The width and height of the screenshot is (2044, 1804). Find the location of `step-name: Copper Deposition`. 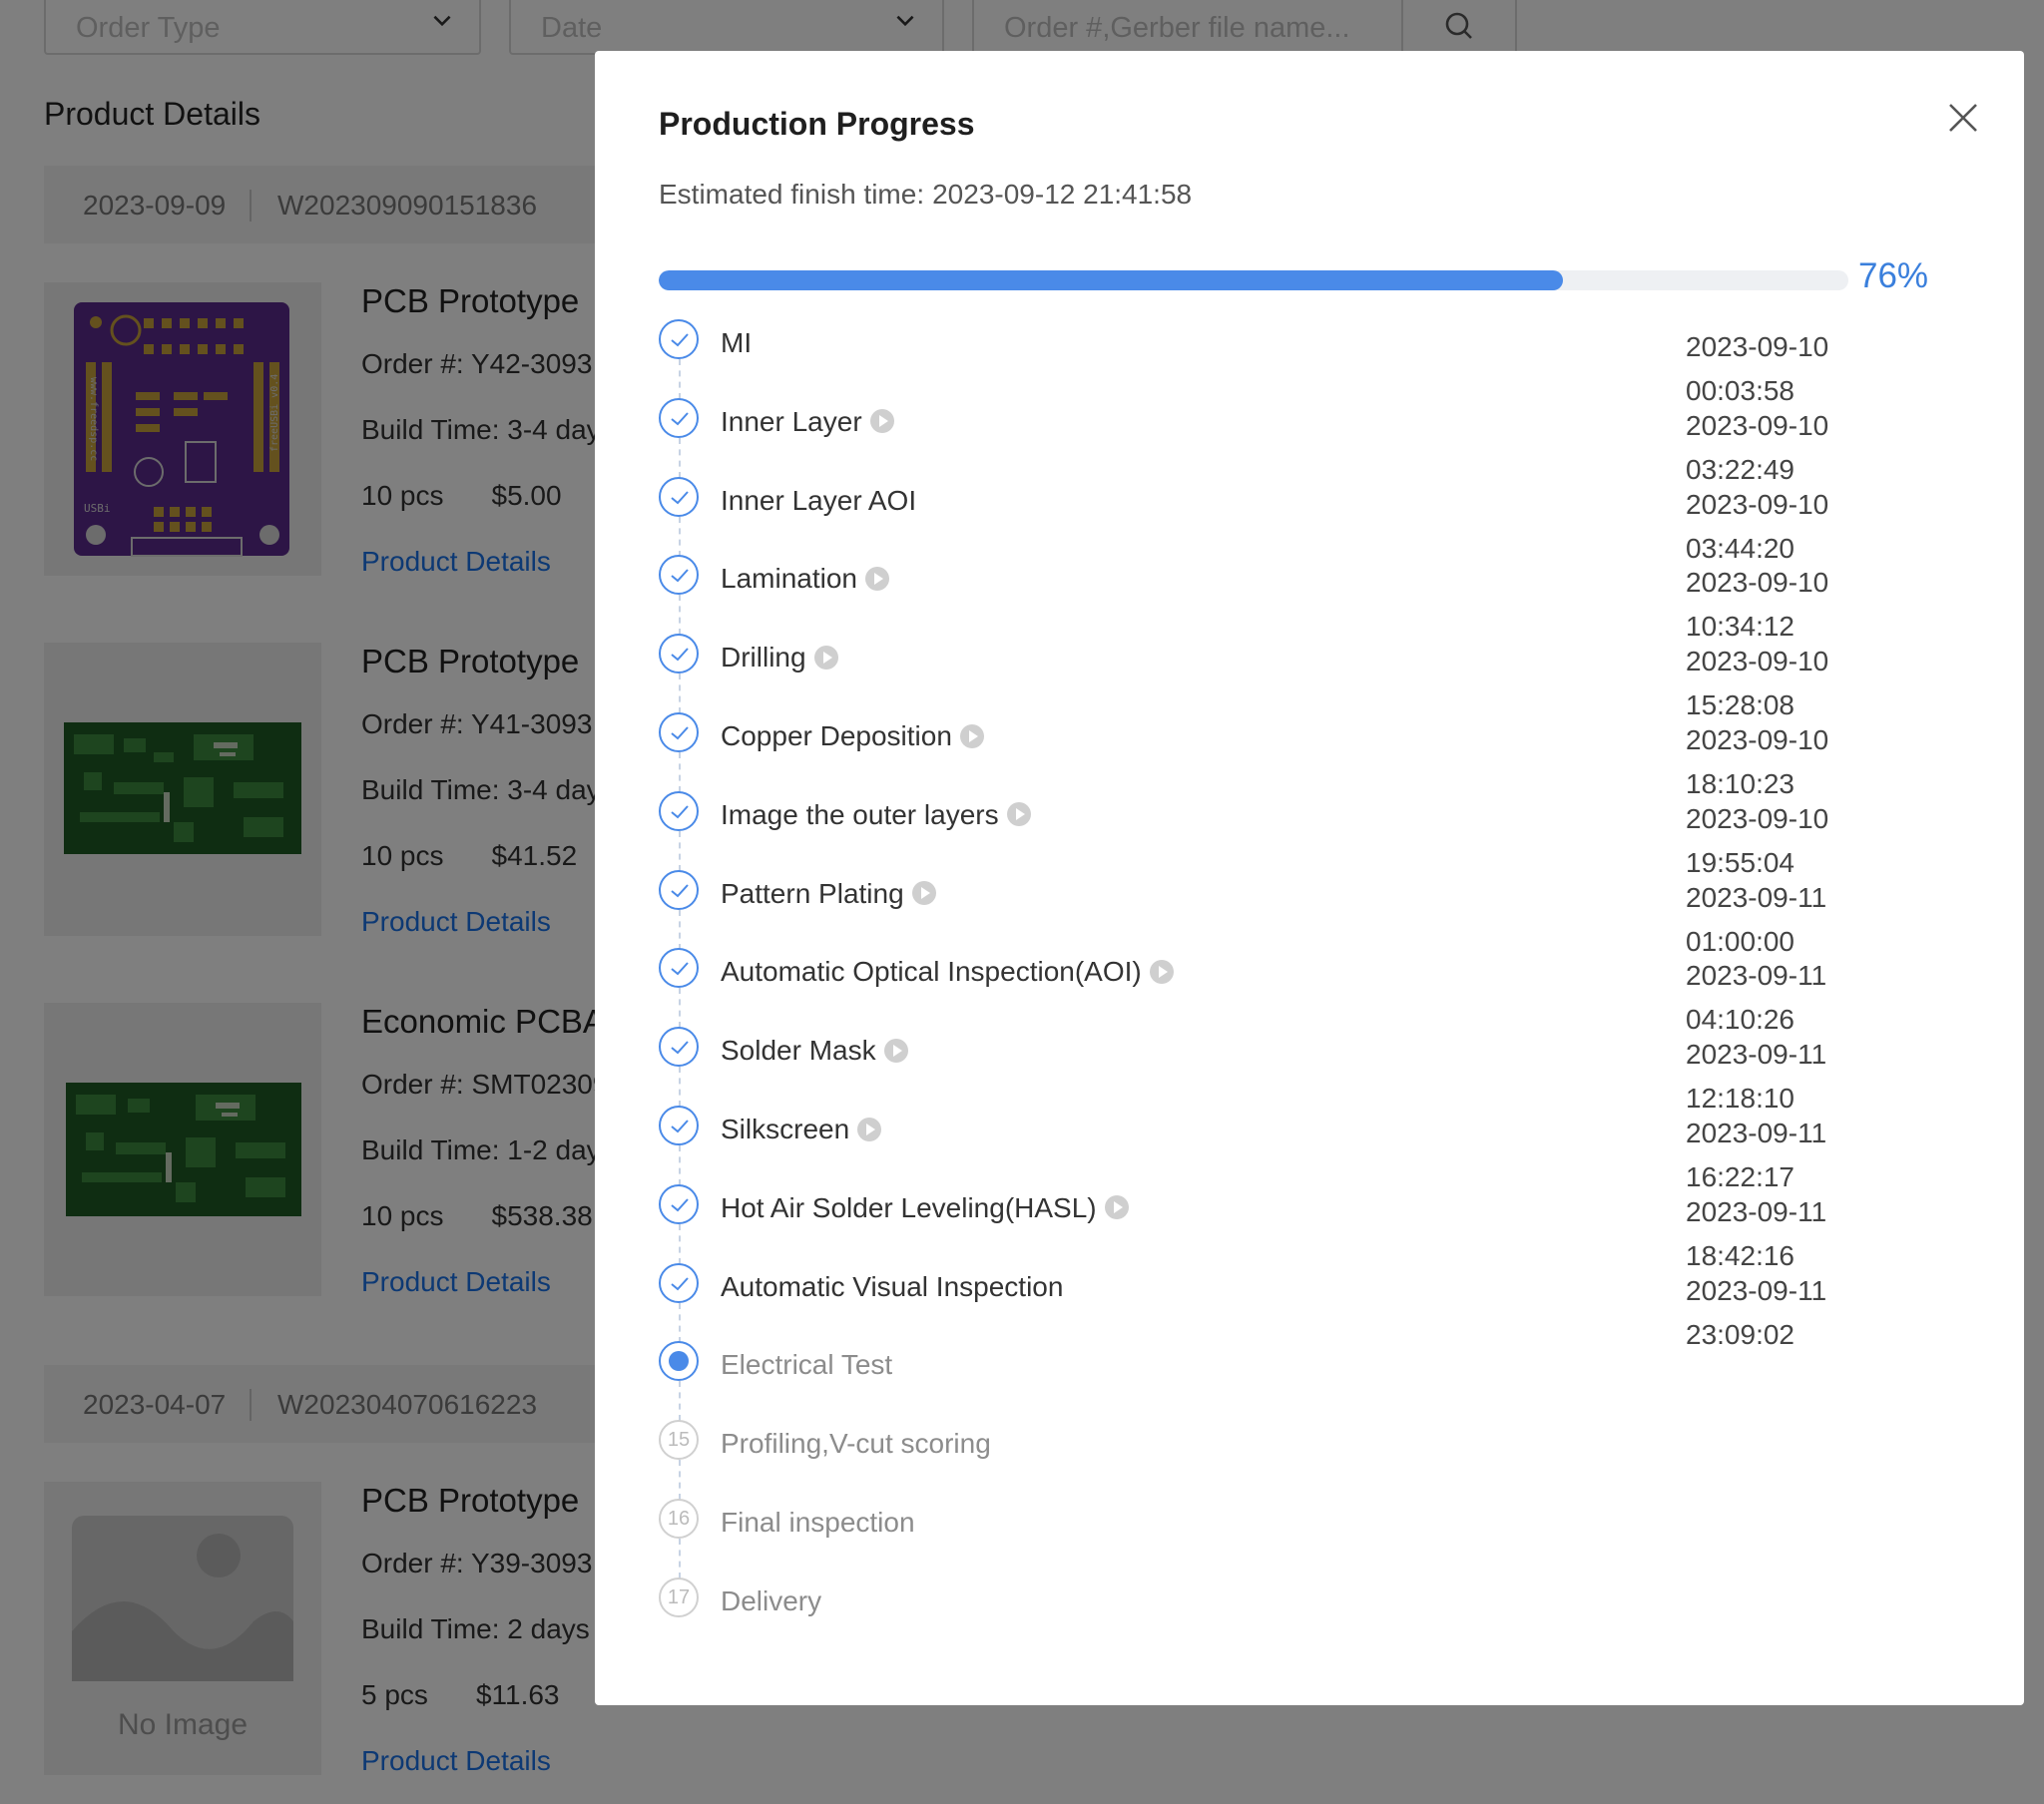

step-name: Copper Deposition is located at coordinates (852, 736).